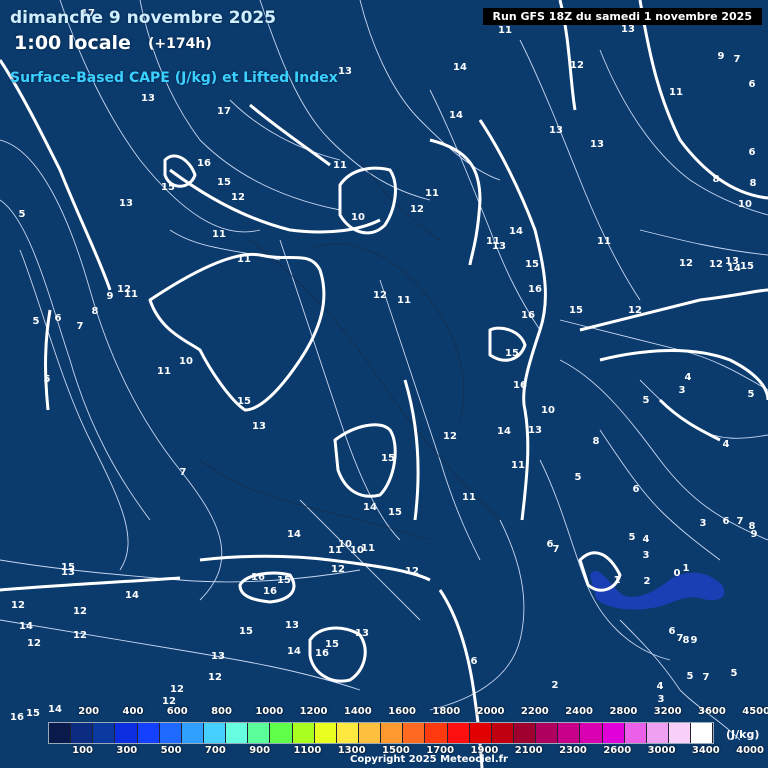 The image size is (768, 768). What do you see at coordinates (313, 711) in the screenshot?
I see `legend-top-label: 1200` at bounding box center [313, 711].